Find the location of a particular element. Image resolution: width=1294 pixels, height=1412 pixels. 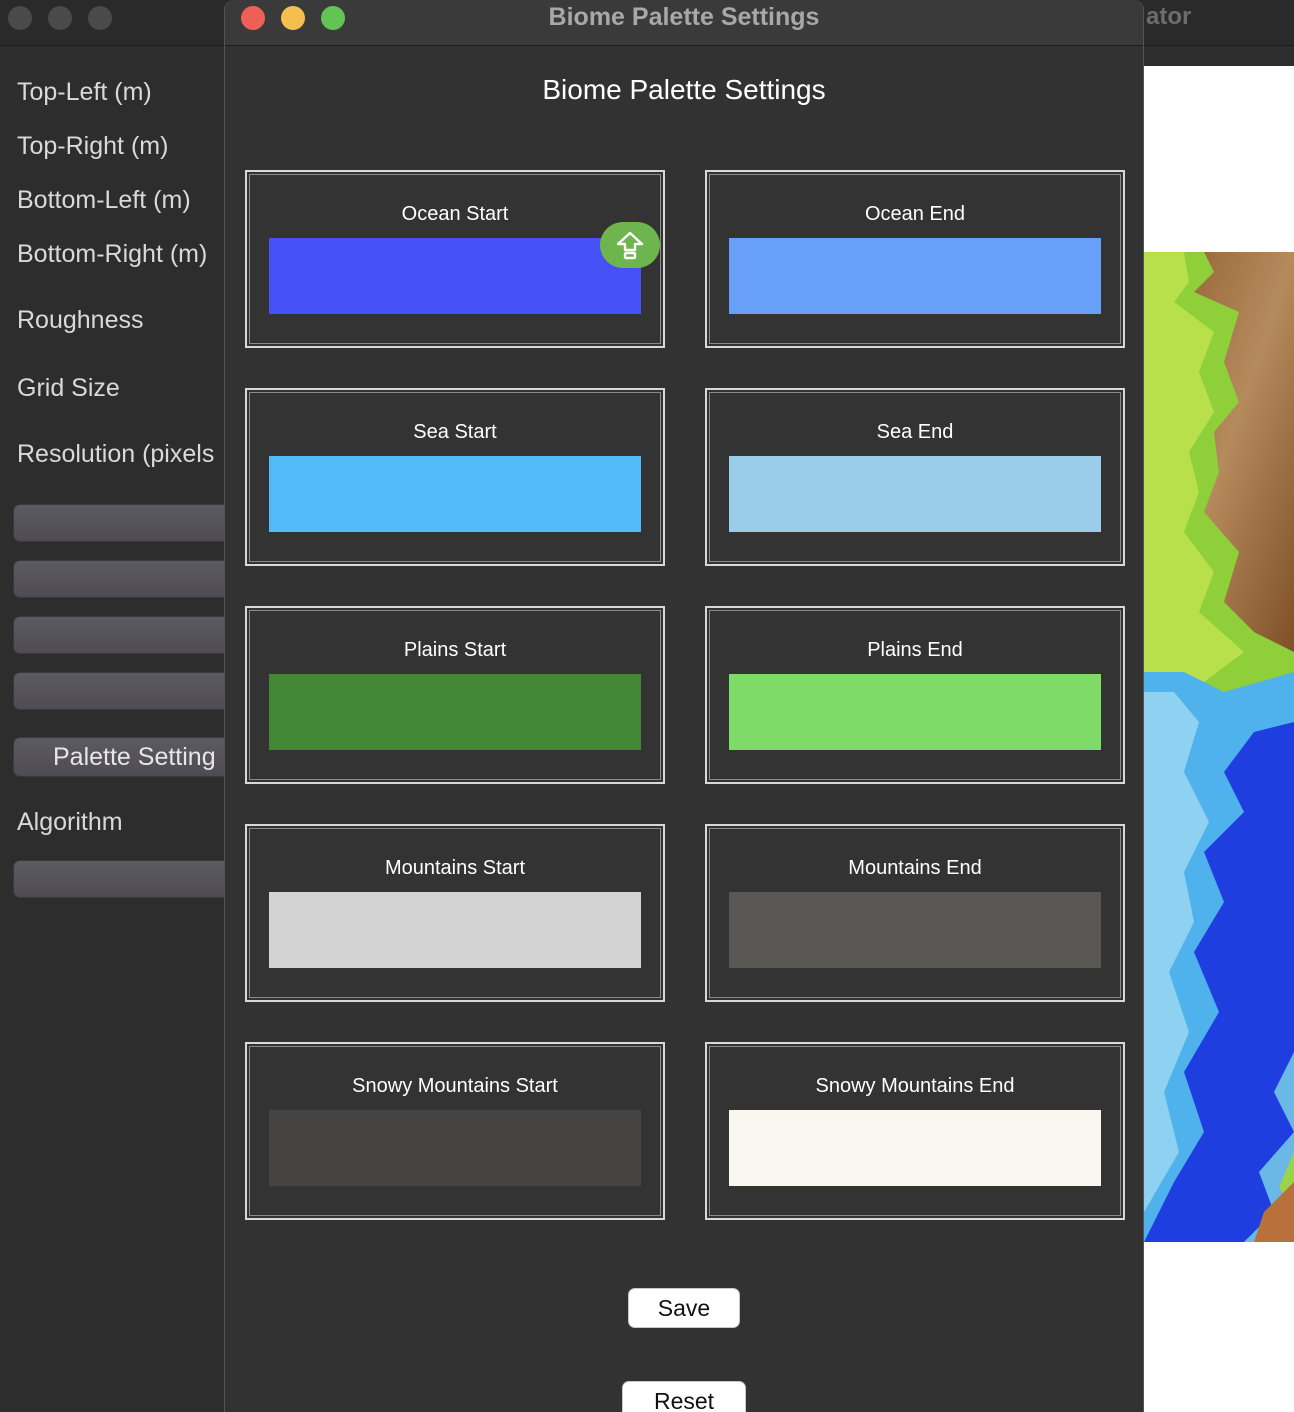

ocean-start-label: Ocean Start is located at coordinates (455, 214).